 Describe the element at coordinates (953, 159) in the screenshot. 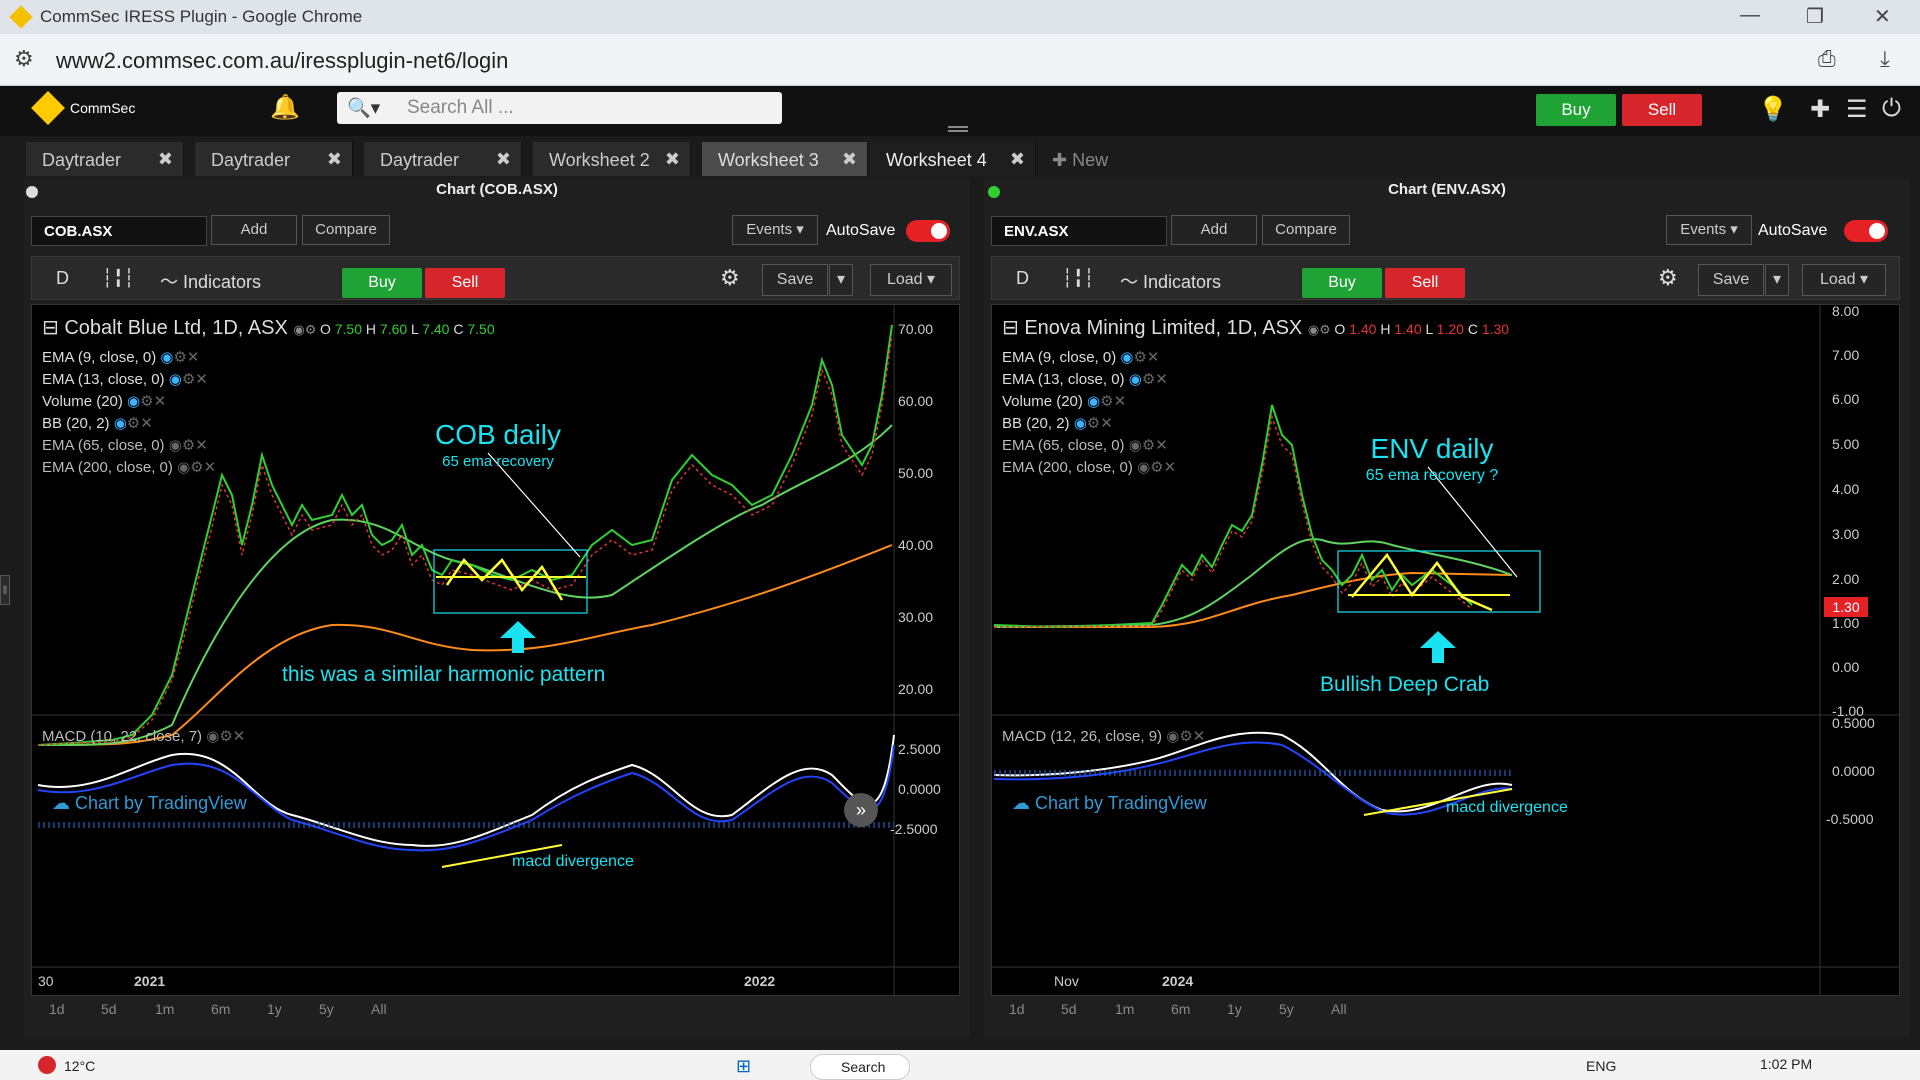

I see `tab-worksheet-4: Worksheet 4 ✖` at that location.